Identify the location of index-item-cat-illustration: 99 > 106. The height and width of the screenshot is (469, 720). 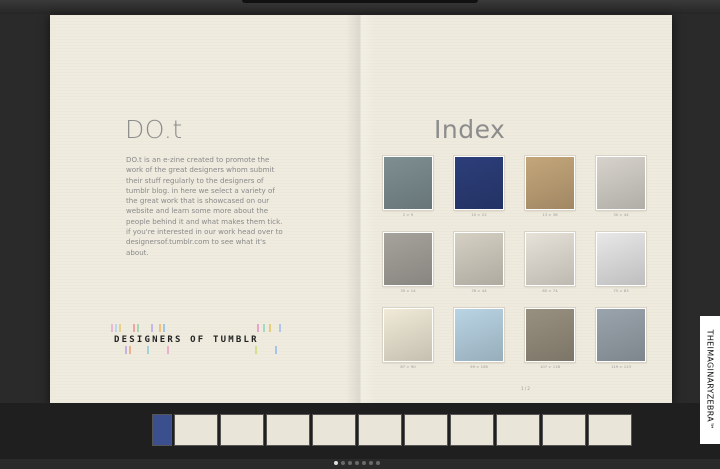
(479, 339).